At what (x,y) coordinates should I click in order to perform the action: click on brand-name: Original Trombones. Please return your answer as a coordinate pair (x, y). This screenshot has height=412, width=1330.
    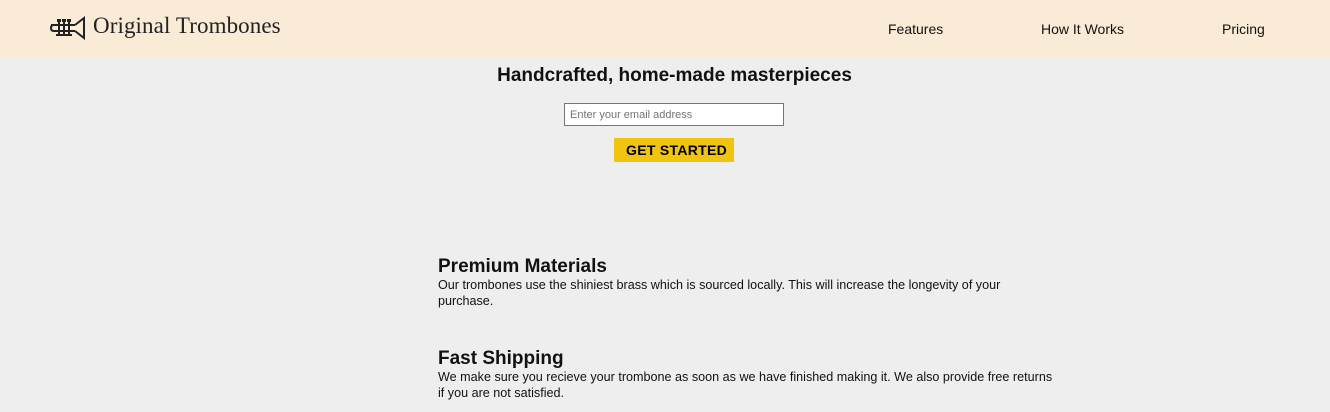
    Looking at the image, I should click on (187, 25).